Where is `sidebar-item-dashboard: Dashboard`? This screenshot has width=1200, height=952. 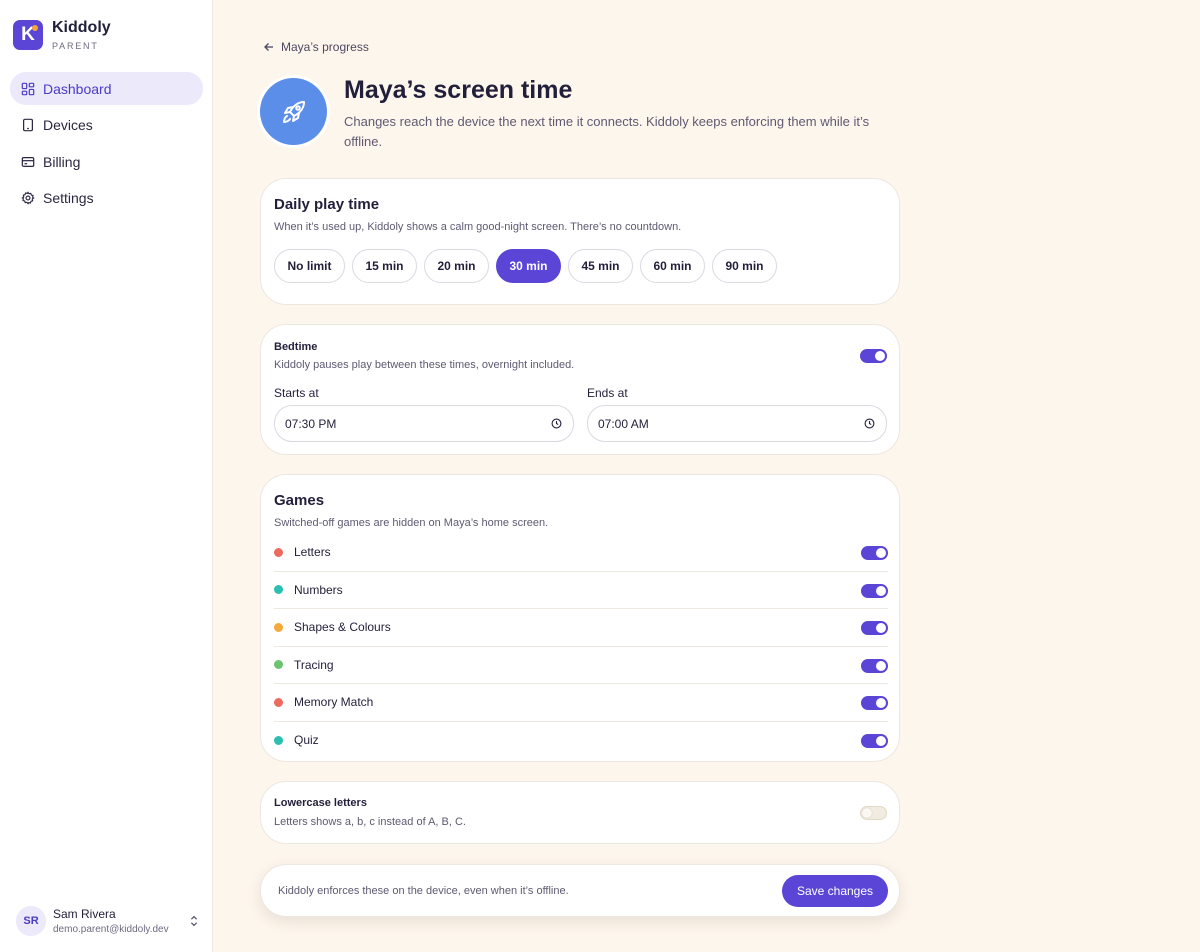
sidebar-item-dashboard: Dashboard is located at coordinates (106, 88).